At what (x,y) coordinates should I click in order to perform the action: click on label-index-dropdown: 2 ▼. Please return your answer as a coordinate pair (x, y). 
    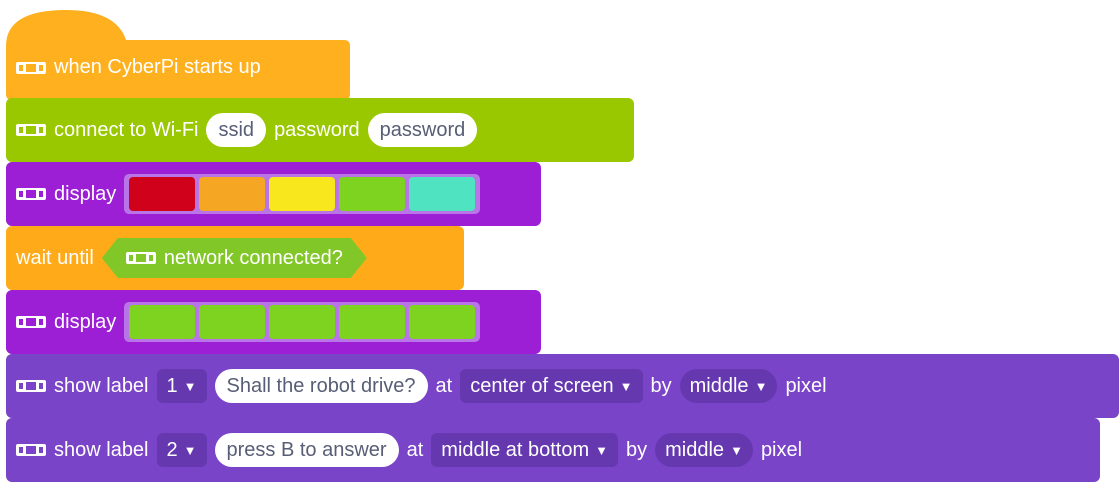
    Looking at the image, I should click on (181, 450).